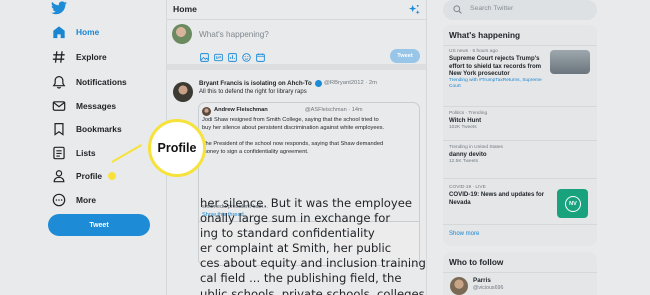  Describe the element at coordinates (88, 32) in the screenshot. I see `sidebar-item-label: Home` at that location.